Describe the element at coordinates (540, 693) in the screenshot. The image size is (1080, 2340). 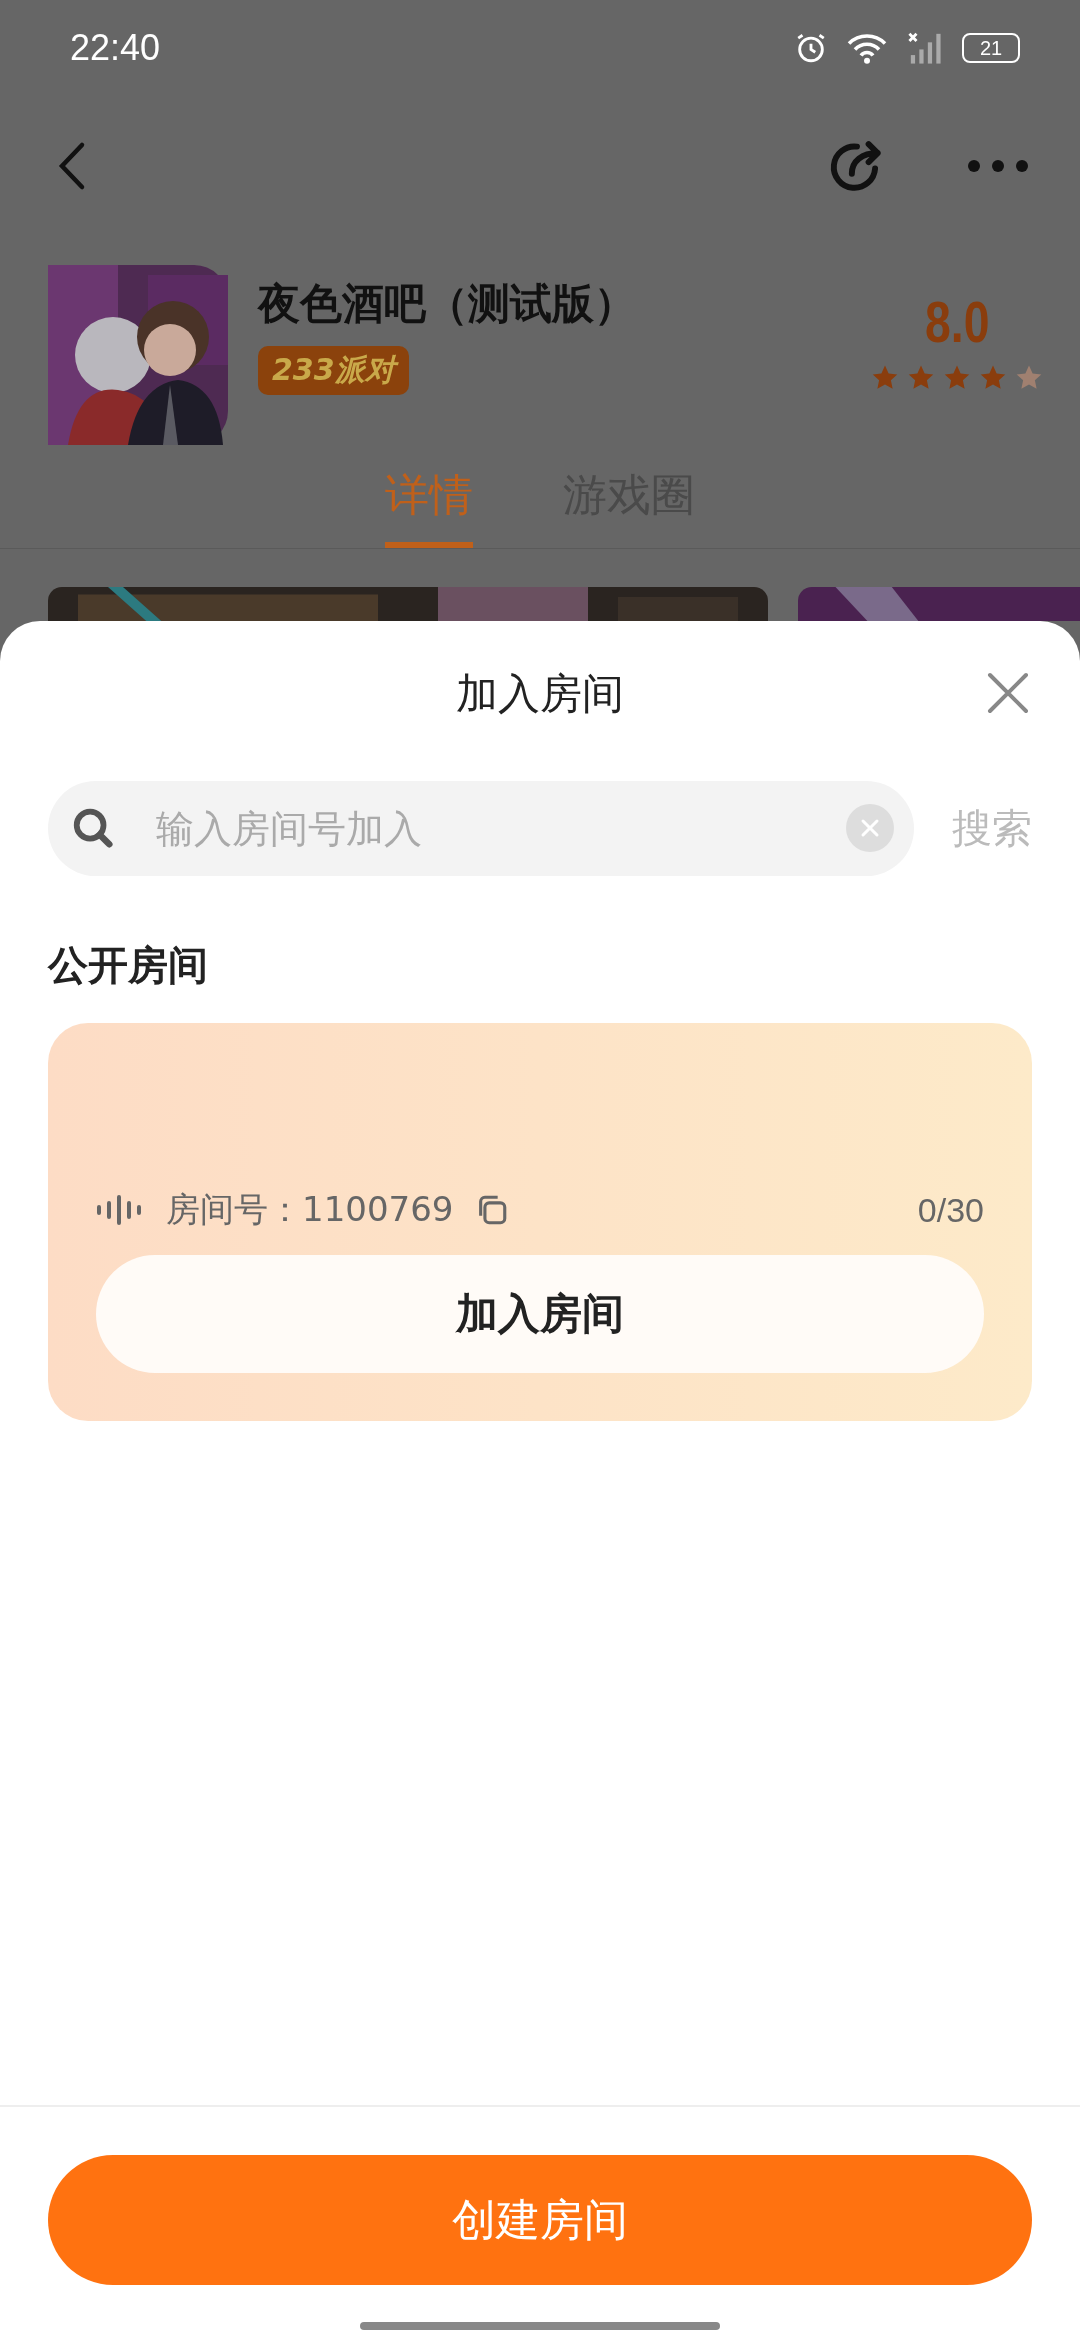
I see `sheet-title: 加入房间` at that location.